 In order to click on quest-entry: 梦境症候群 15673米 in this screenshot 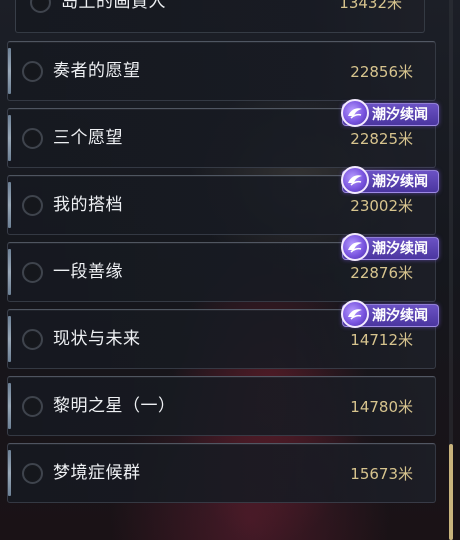, I will do `click(221, 473)`.